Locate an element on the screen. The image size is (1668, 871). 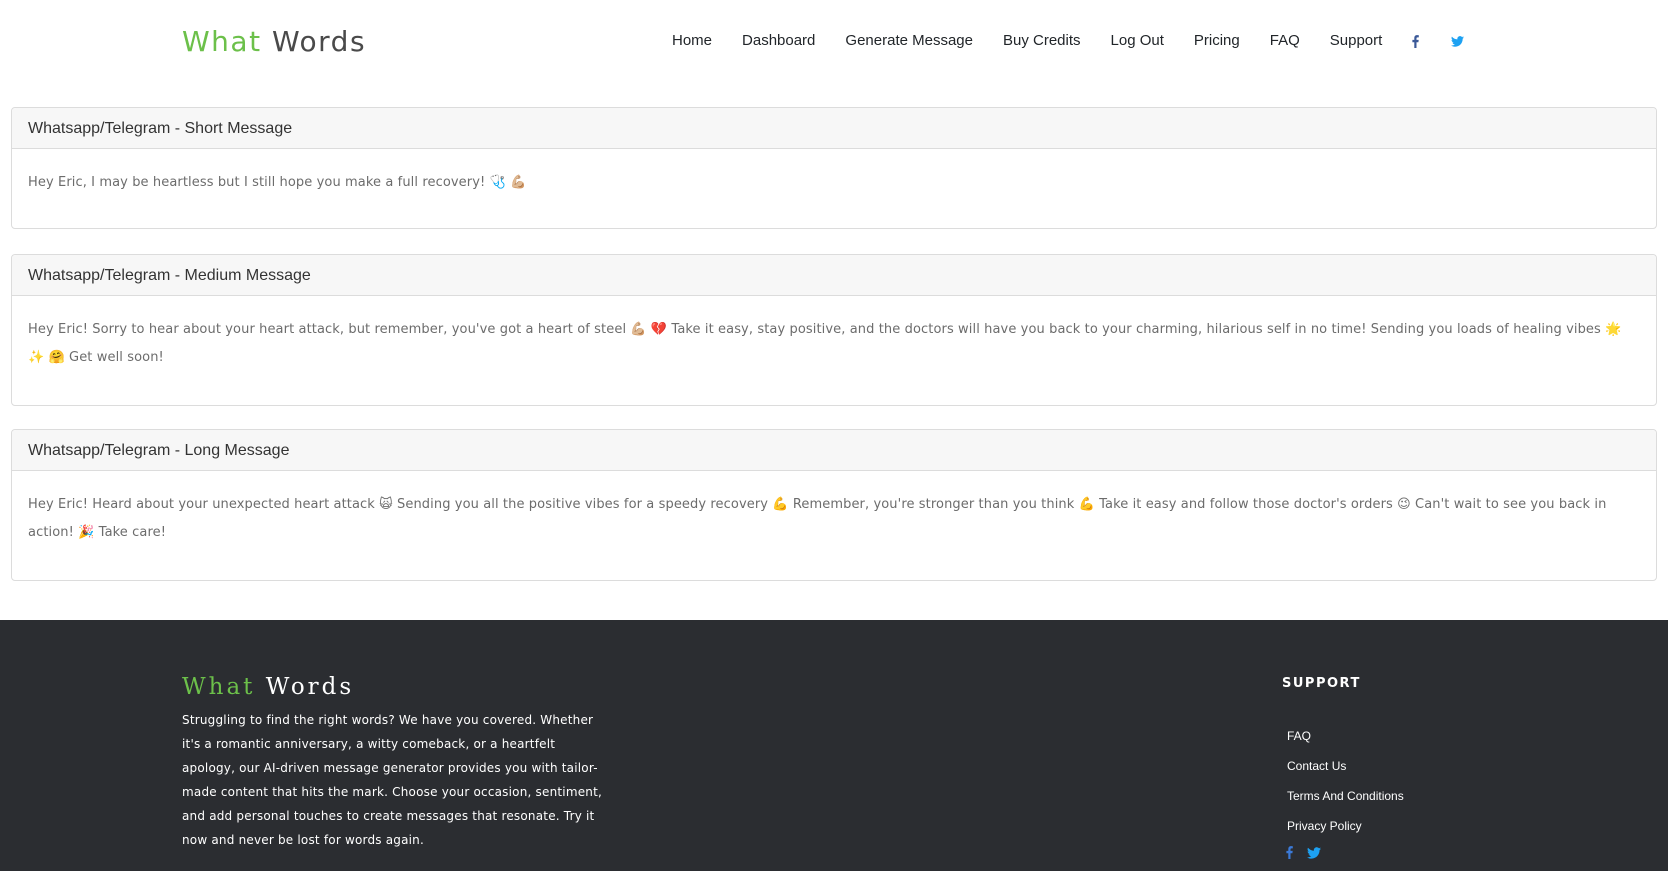
footer-social is located at coordinates (1303, 855).